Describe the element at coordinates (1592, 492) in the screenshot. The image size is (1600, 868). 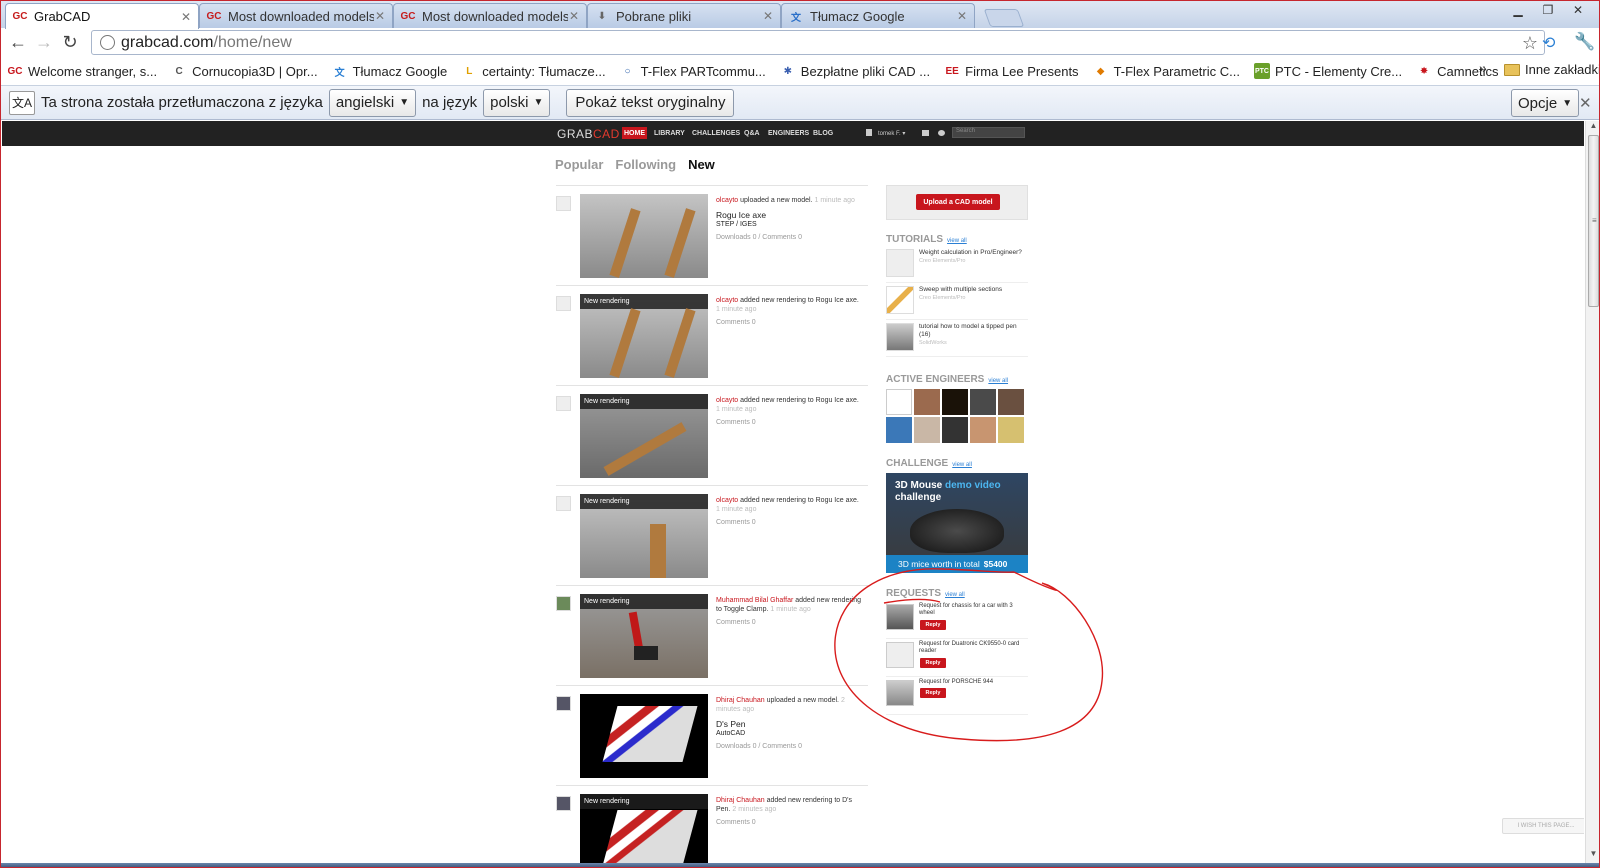
I see `vertical-scrollbar: ▲ ≡ ▼` at that location.